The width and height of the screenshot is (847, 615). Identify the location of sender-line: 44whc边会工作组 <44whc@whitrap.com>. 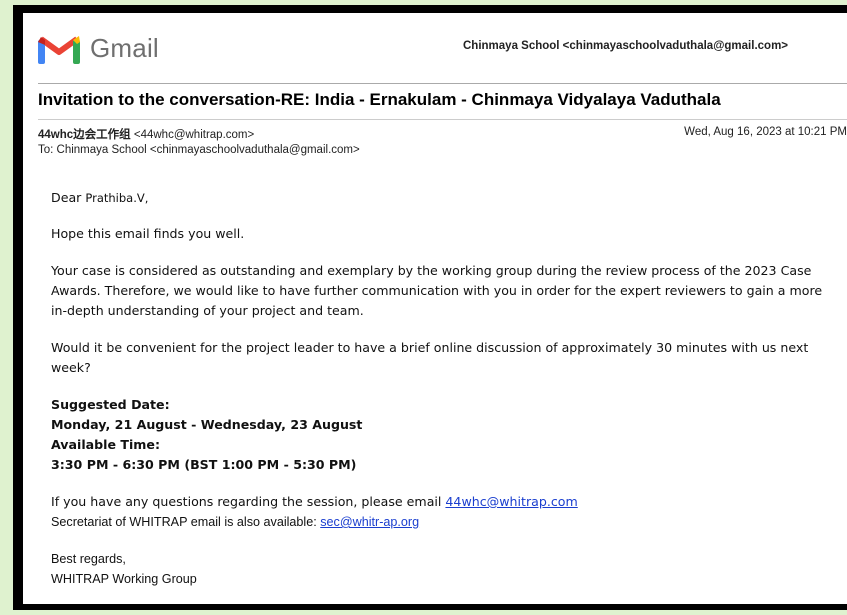
(199, 134).